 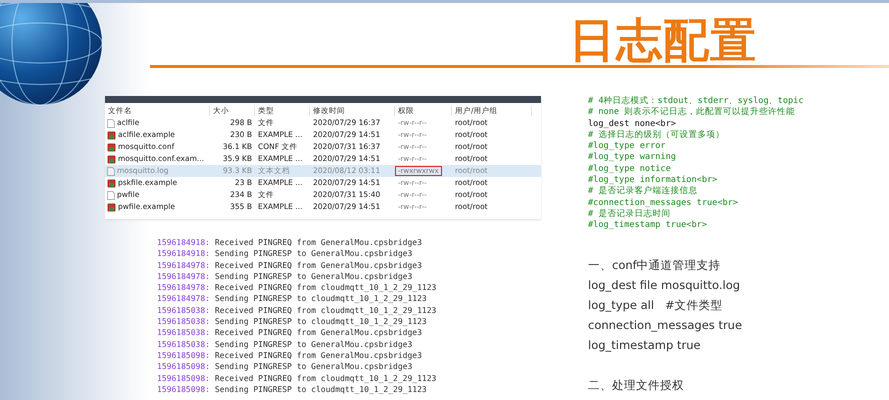 What do you see at coordinates (663, 40) in the screenshot?
I see `slide-title: 日志配置` at bounding box center [663, 40].